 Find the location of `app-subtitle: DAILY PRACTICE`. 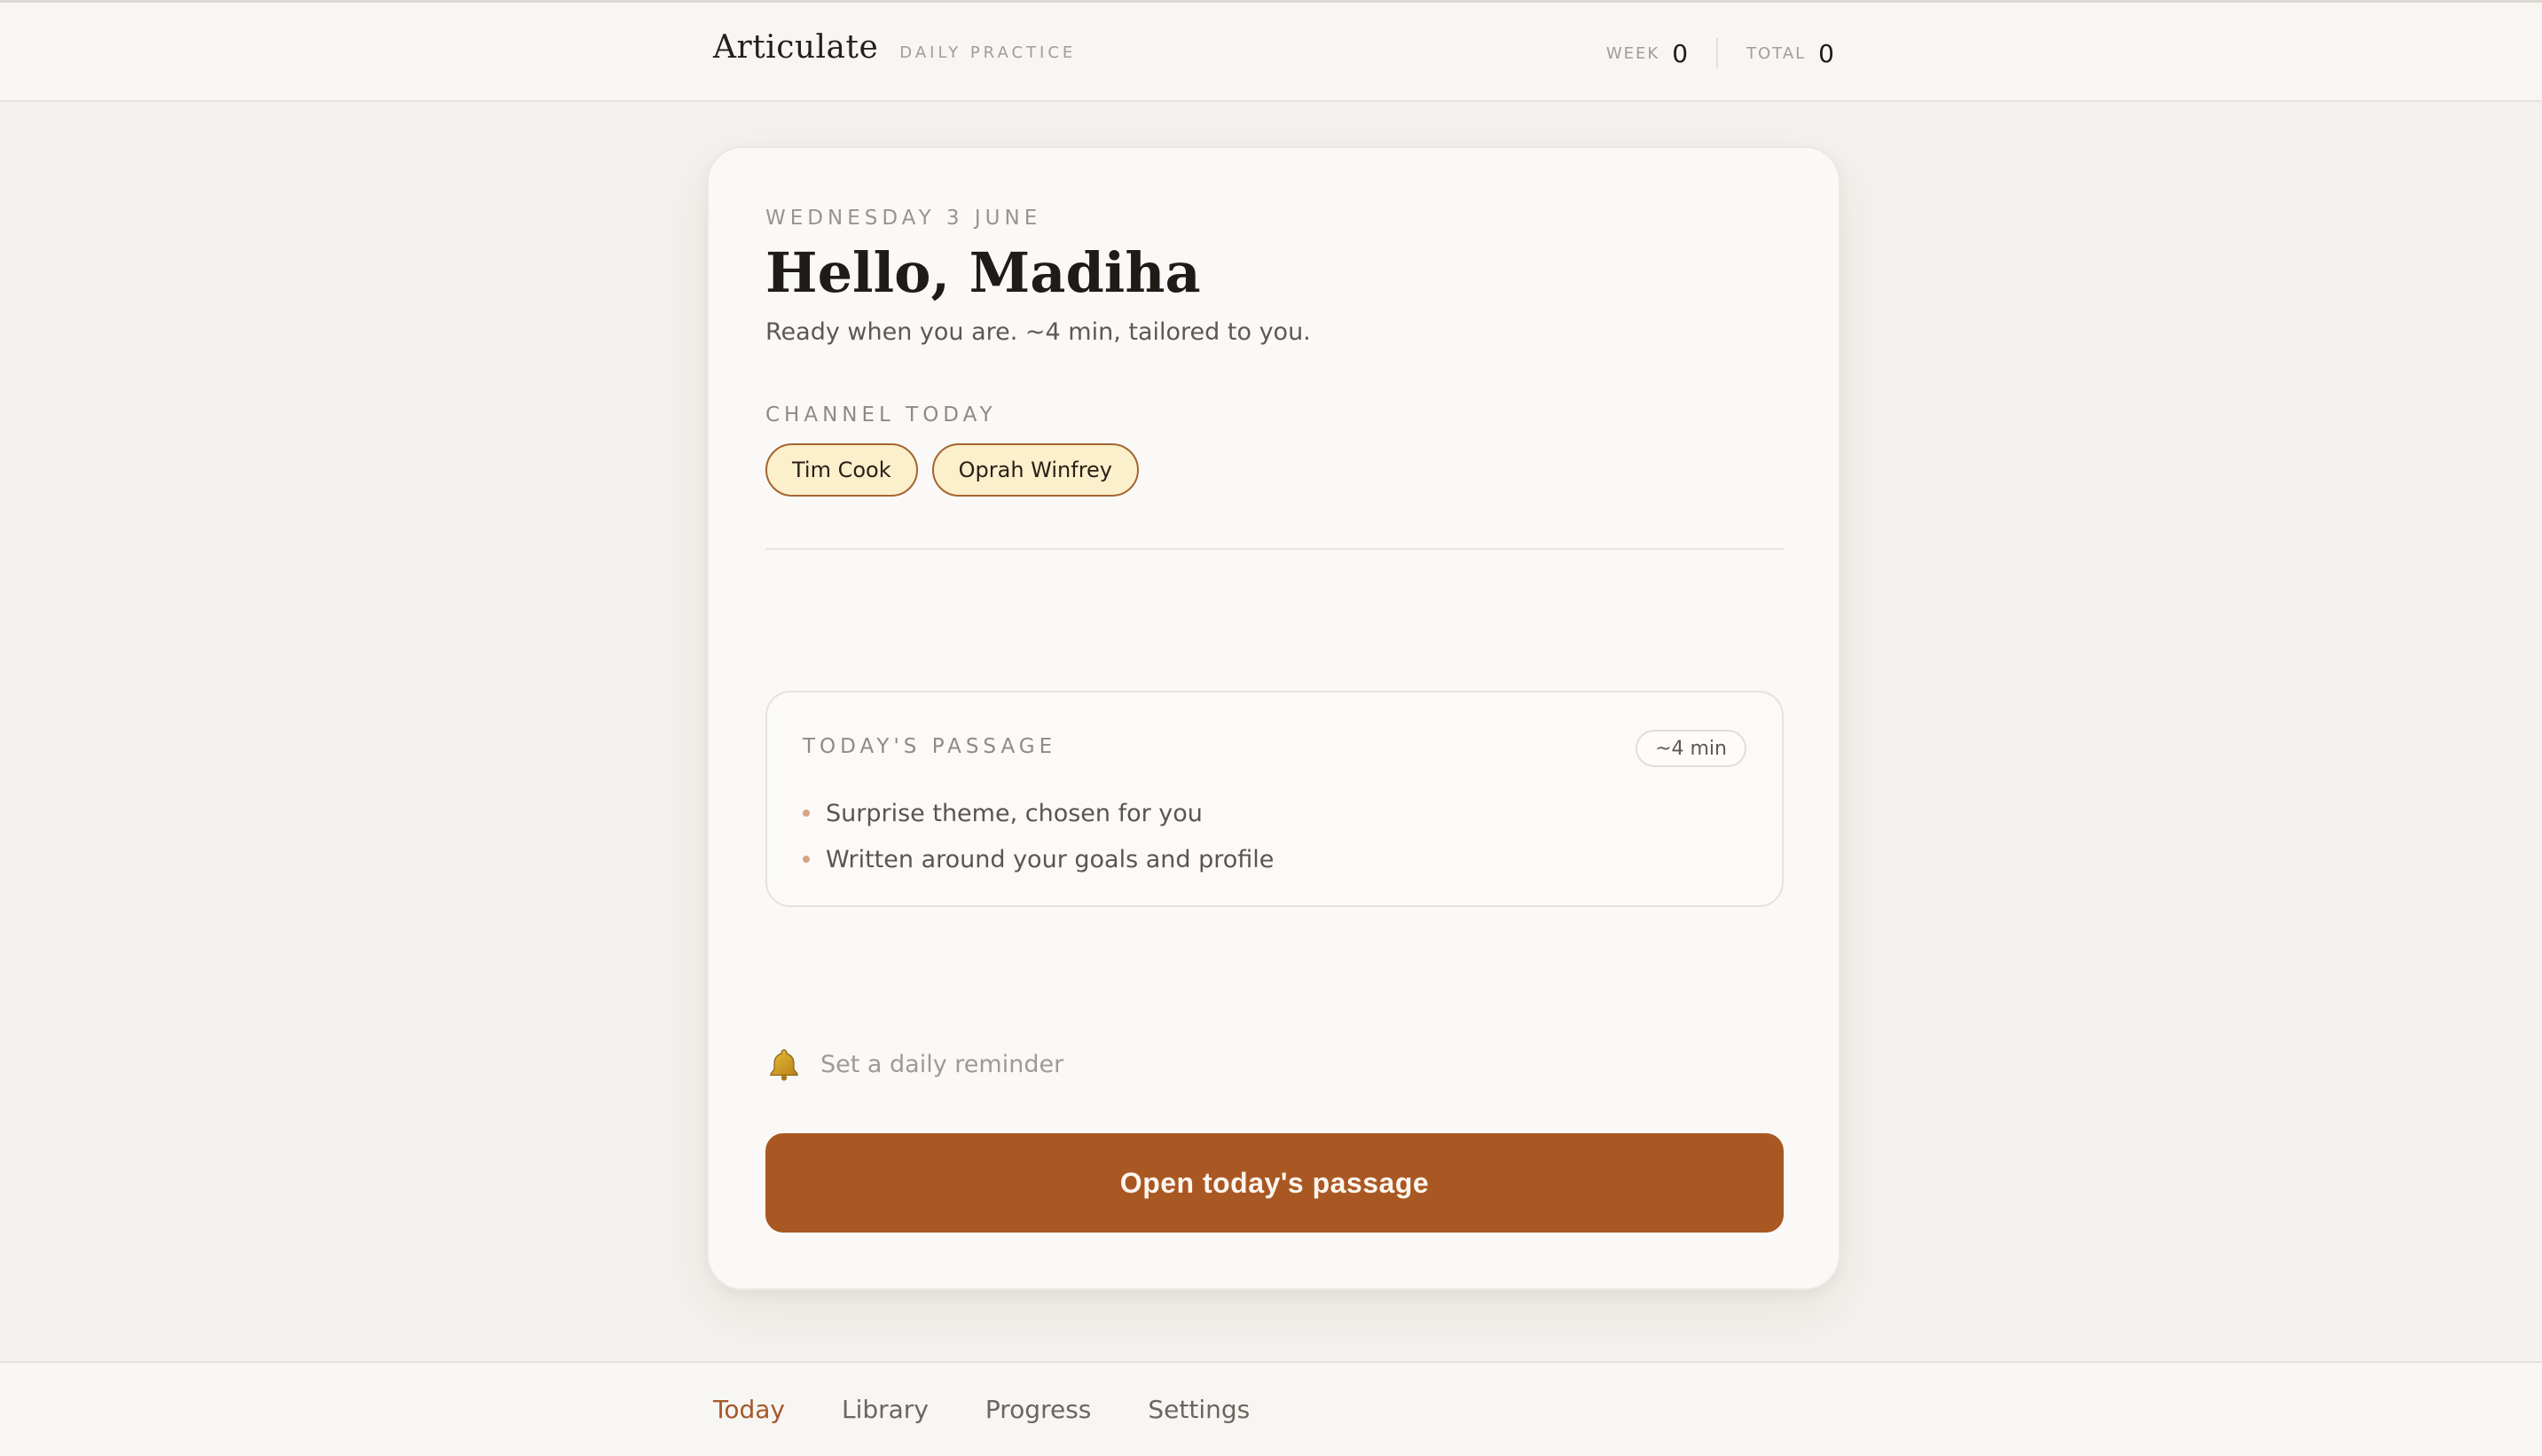

app-subtitle: DAILY PRACTICE is located at coordinates (988, 52).